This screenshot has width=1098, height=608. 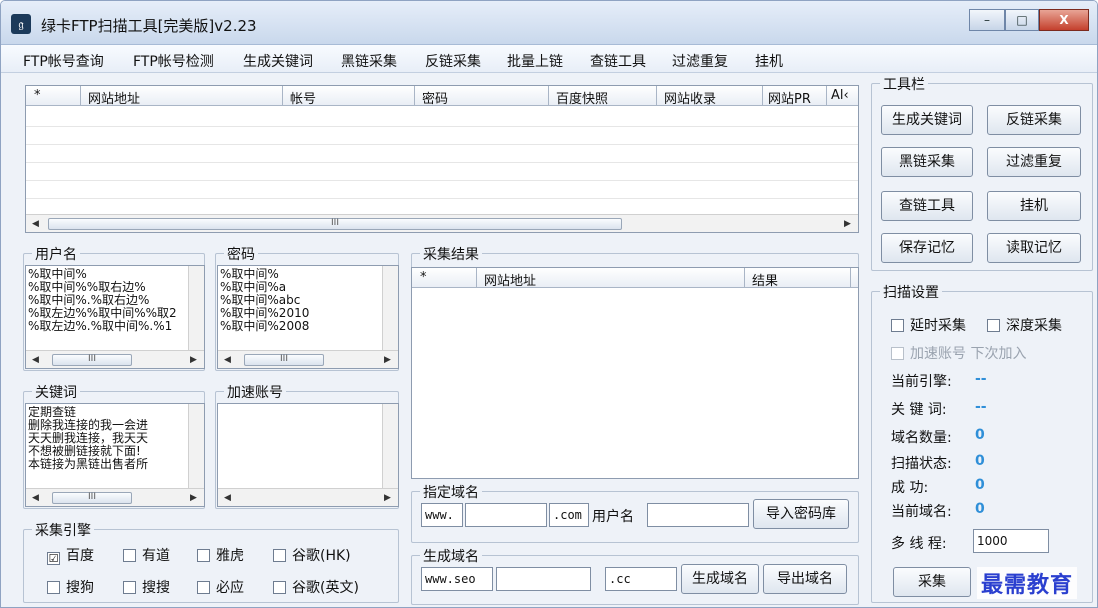 What do you see at coordinates (146, 587) in the screenshot?
I see `engine-soso-checkbox: 搜搜` at bounding box center [146, 587].